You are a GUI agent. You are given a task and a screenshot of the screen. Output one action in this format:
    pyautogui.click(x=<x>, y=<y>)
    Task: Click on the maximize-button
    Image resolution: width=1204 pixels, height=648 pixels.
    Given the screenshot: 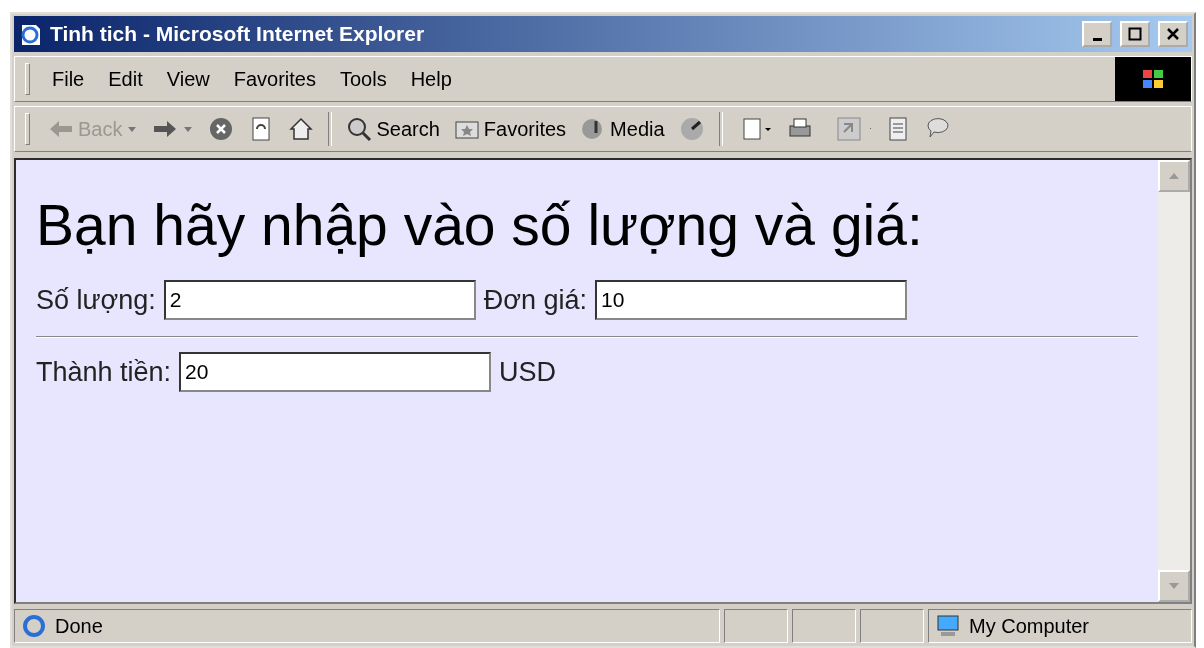 What is the action you would take?
    pyautogui.click(x=1135, y=34)
    